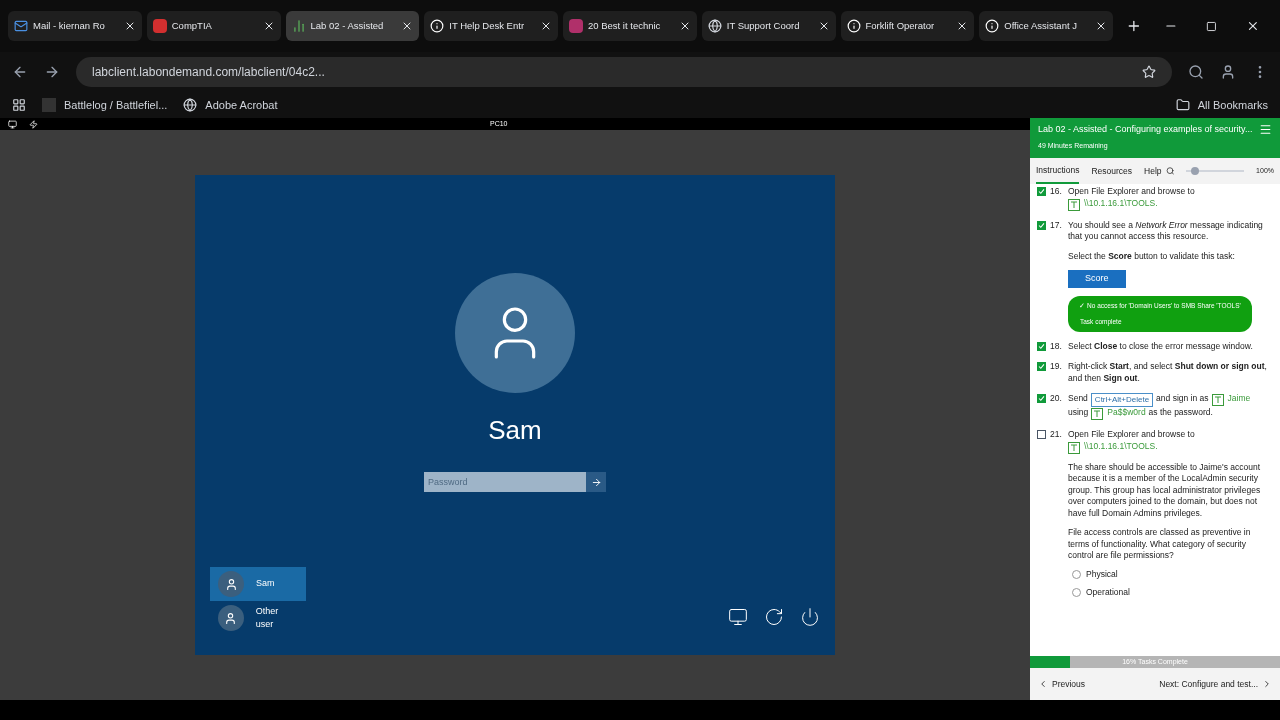 The width and height of the screenshot is (1280, 720). I want to click on browser-tab: Lab 02 - Assisted, so click(352, 26).